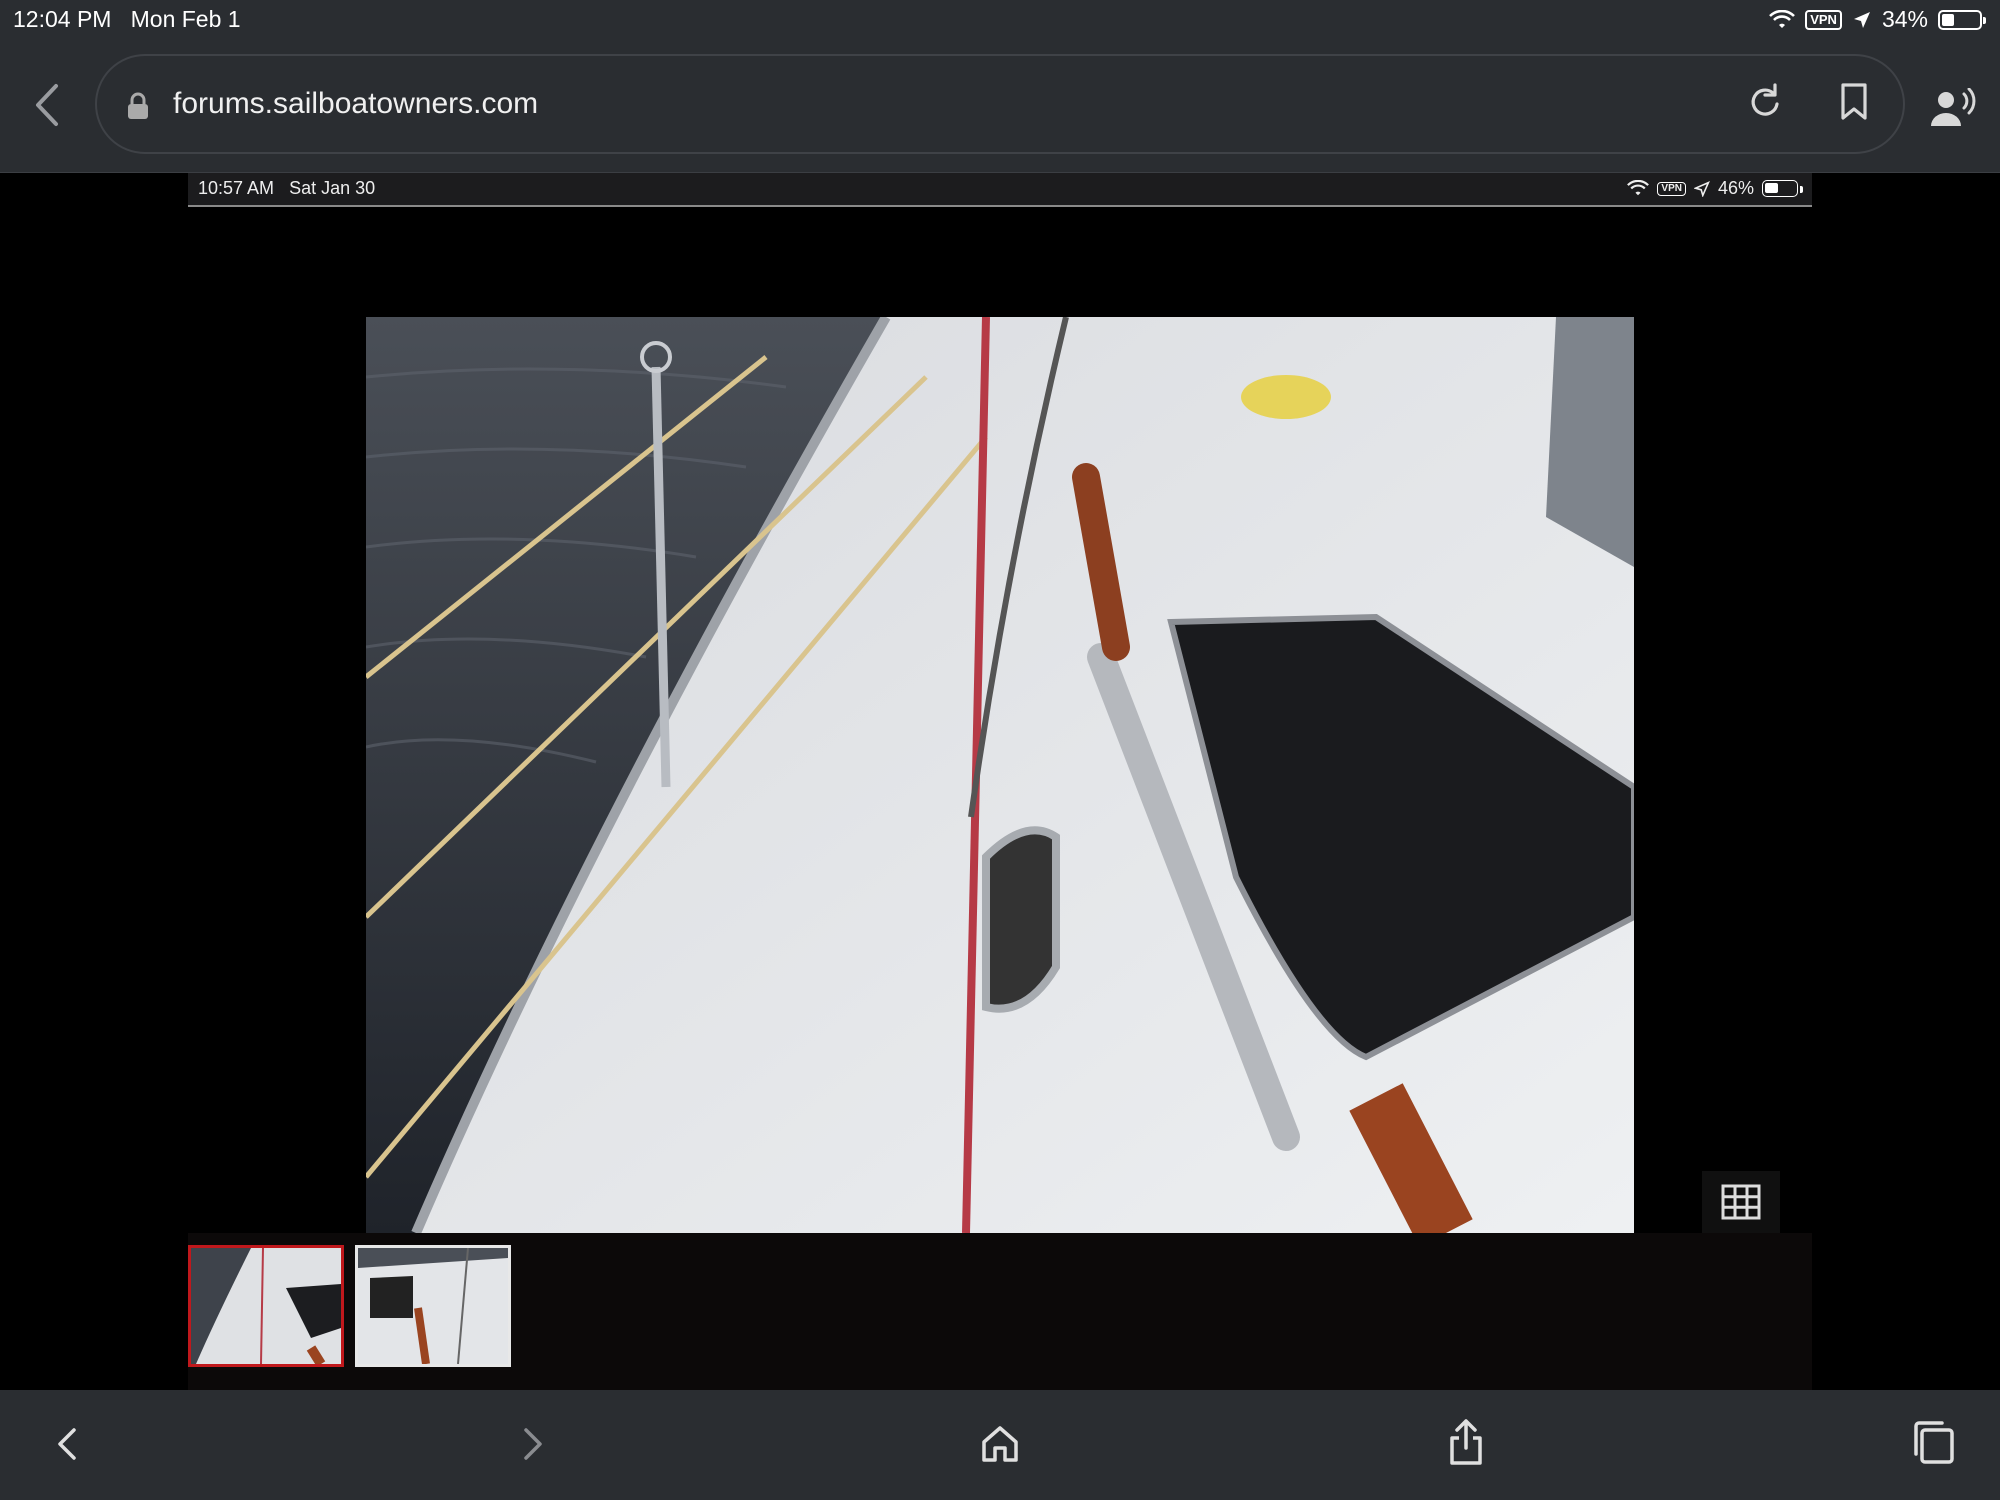 This screenshot has height=1500, width=2000. Describe the element at coordinates (127, 19) in the screenshot. I see `status-time: 12:04 PM Mon Feb 1` at that location.